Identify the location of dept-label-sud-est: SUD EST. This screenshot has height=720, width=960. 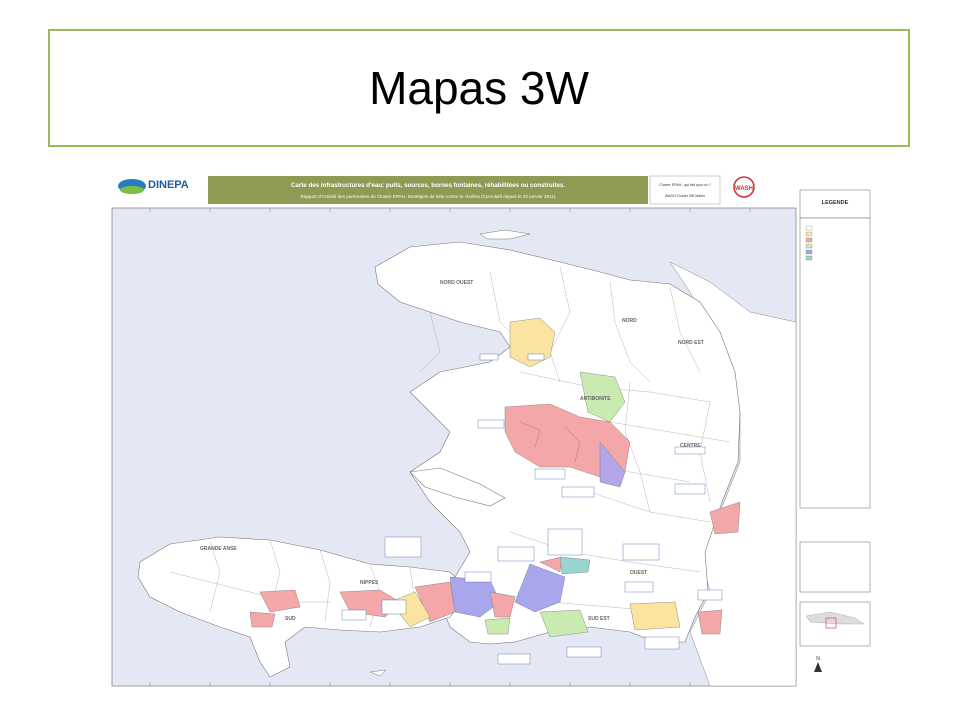
(599, 619).